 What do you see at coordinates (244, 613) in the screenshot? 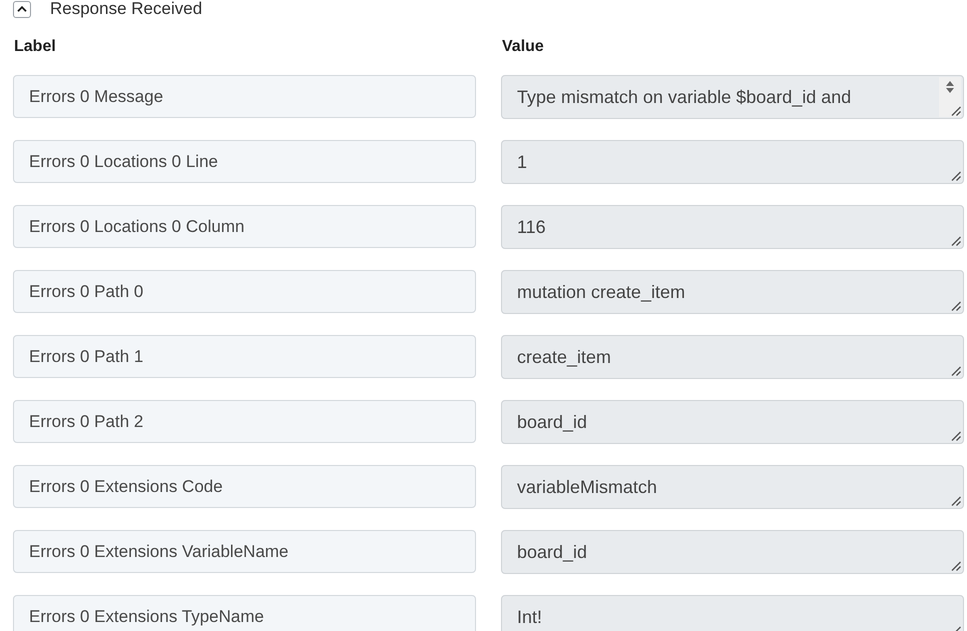
I see `label-field: Errors 0 Extensions TypeName` at bounding box center [244, 613].